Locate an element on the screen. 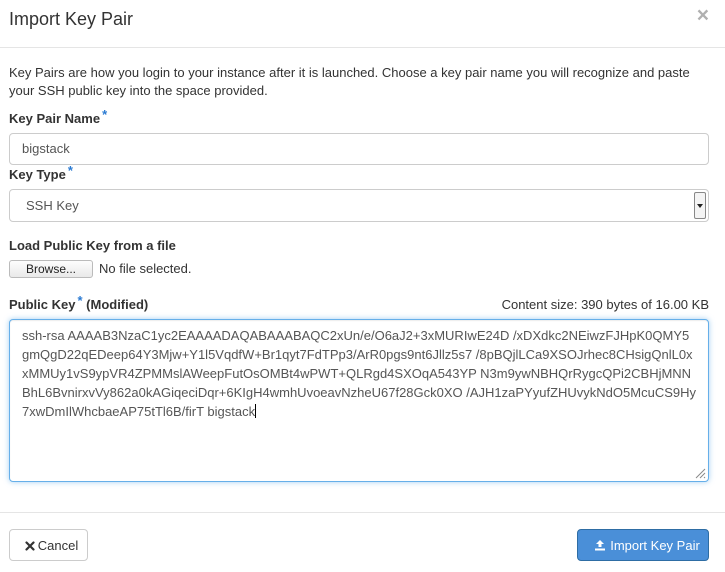 This screenshot has height=572, width=725. chevron-down-icon is located at coordinates (700, 205).